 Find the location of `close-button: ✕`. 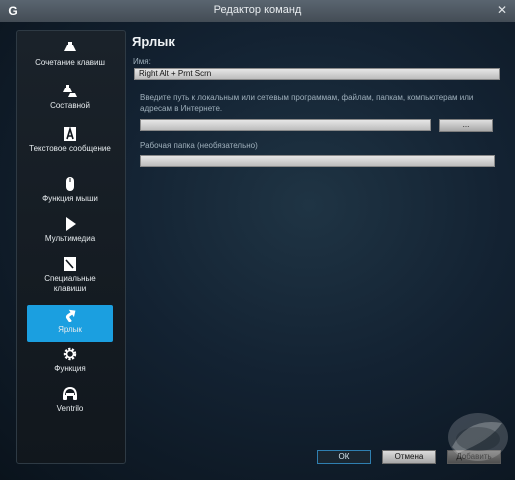

close-button: ✕ is located at coordinates (502, 10).